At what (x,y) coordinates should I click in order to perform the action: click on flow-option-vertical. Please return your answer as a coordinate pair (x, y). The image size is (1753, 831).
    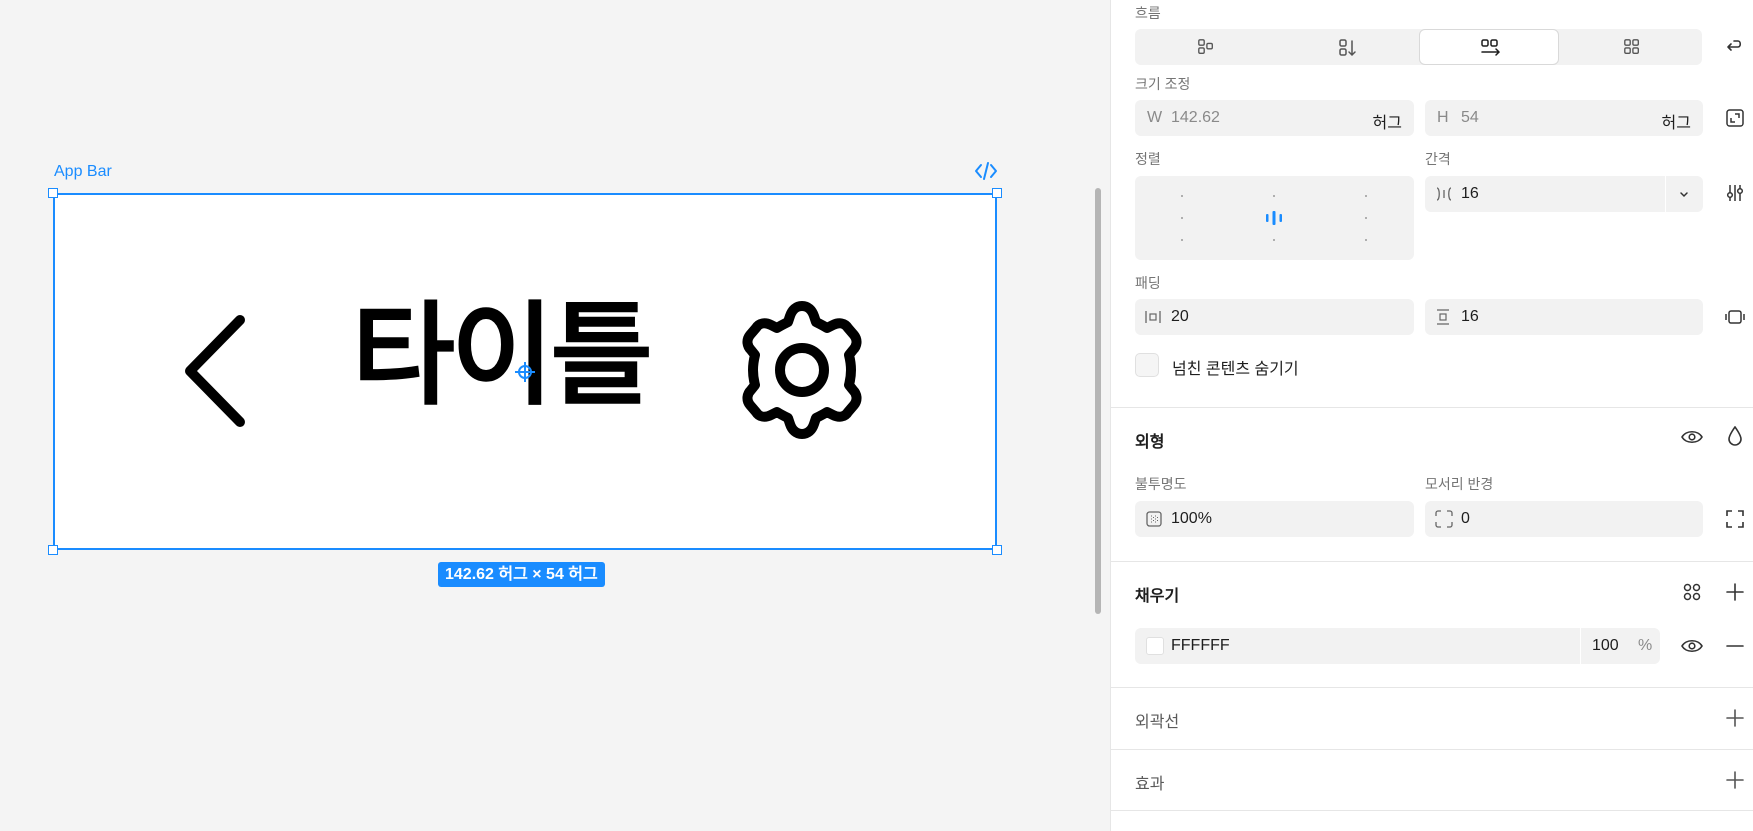
    Looking at the image, I should click on (1347, 47).